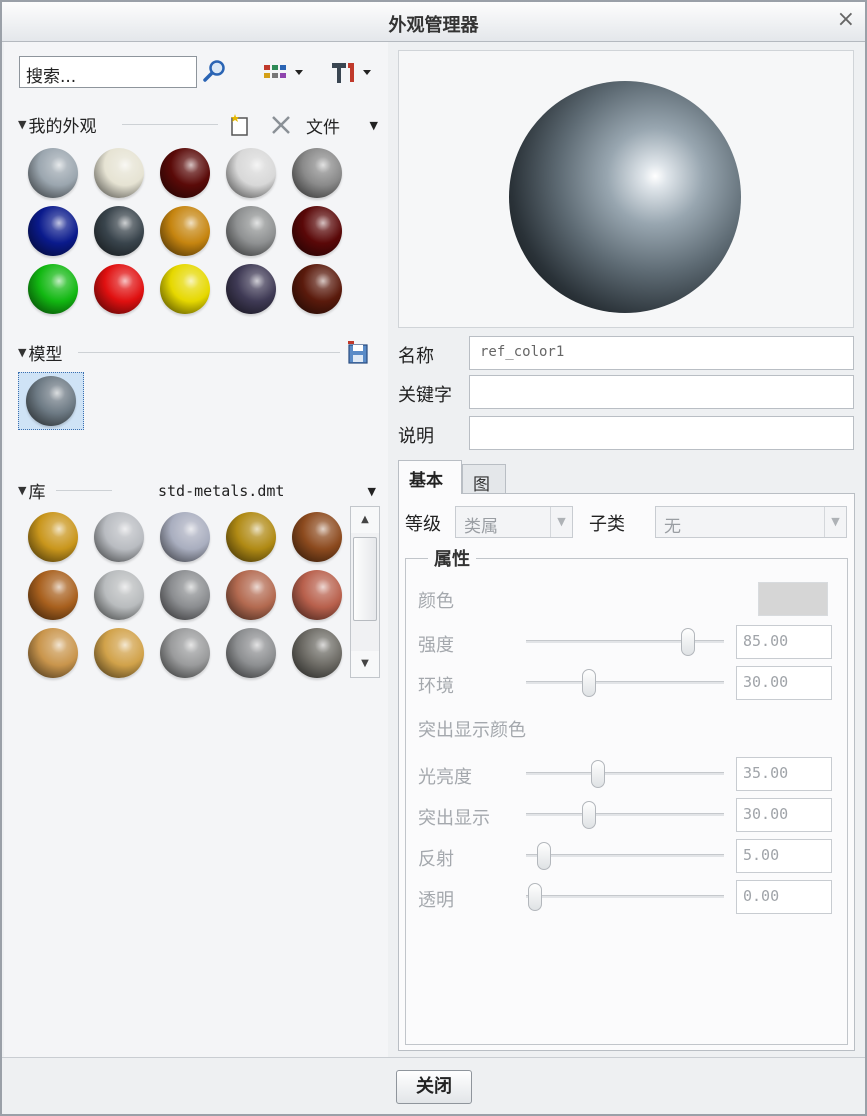  Describe the element at coordinates (433, 25) in the screenshot. I see `window-title: 外观管理器` at that location.